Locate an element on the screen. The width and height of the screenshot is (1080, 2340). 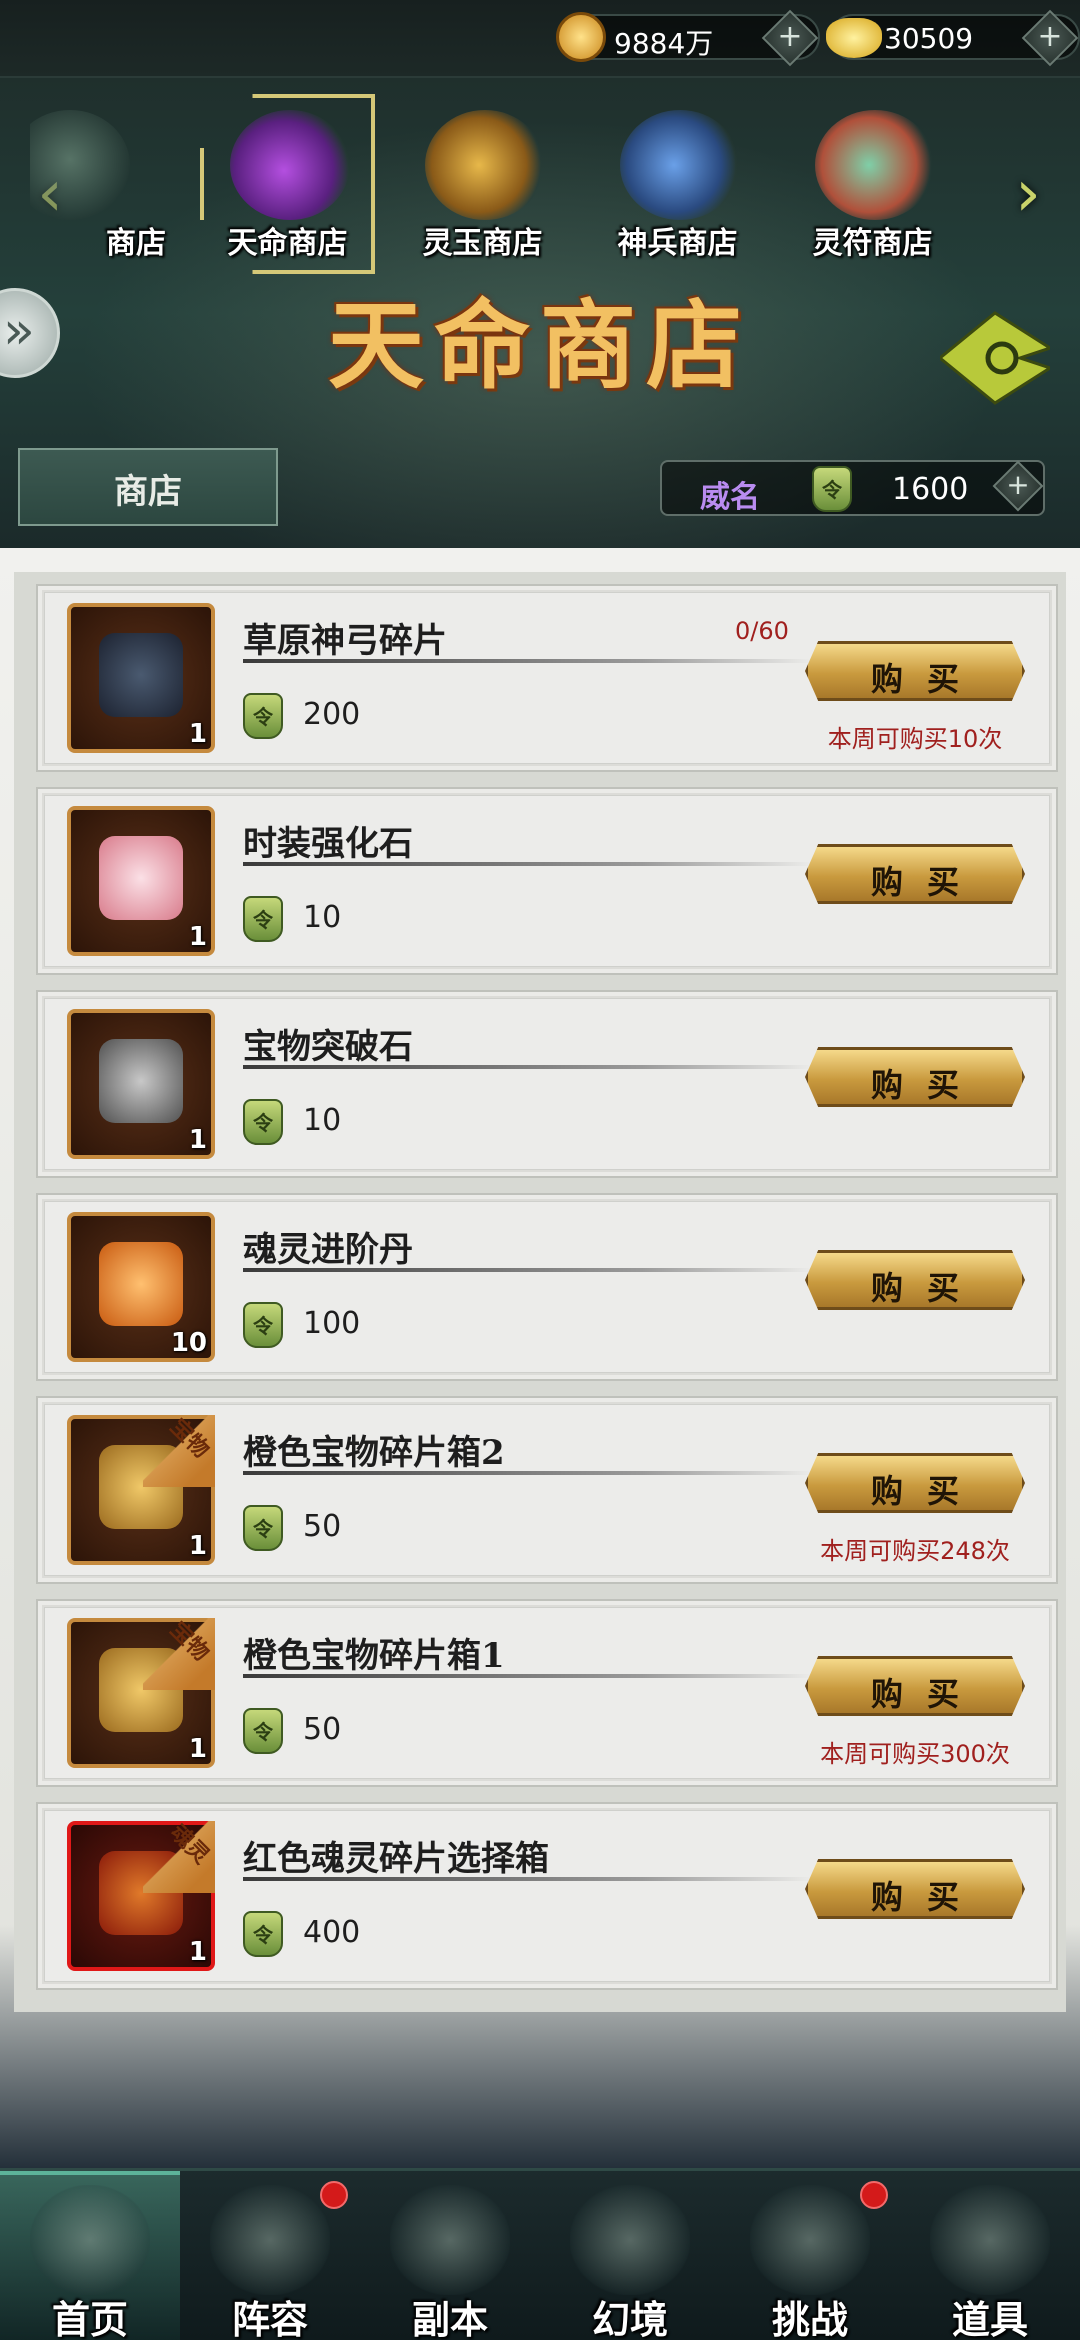
nav-item: 道具 is located at coordinates (990, 2255).